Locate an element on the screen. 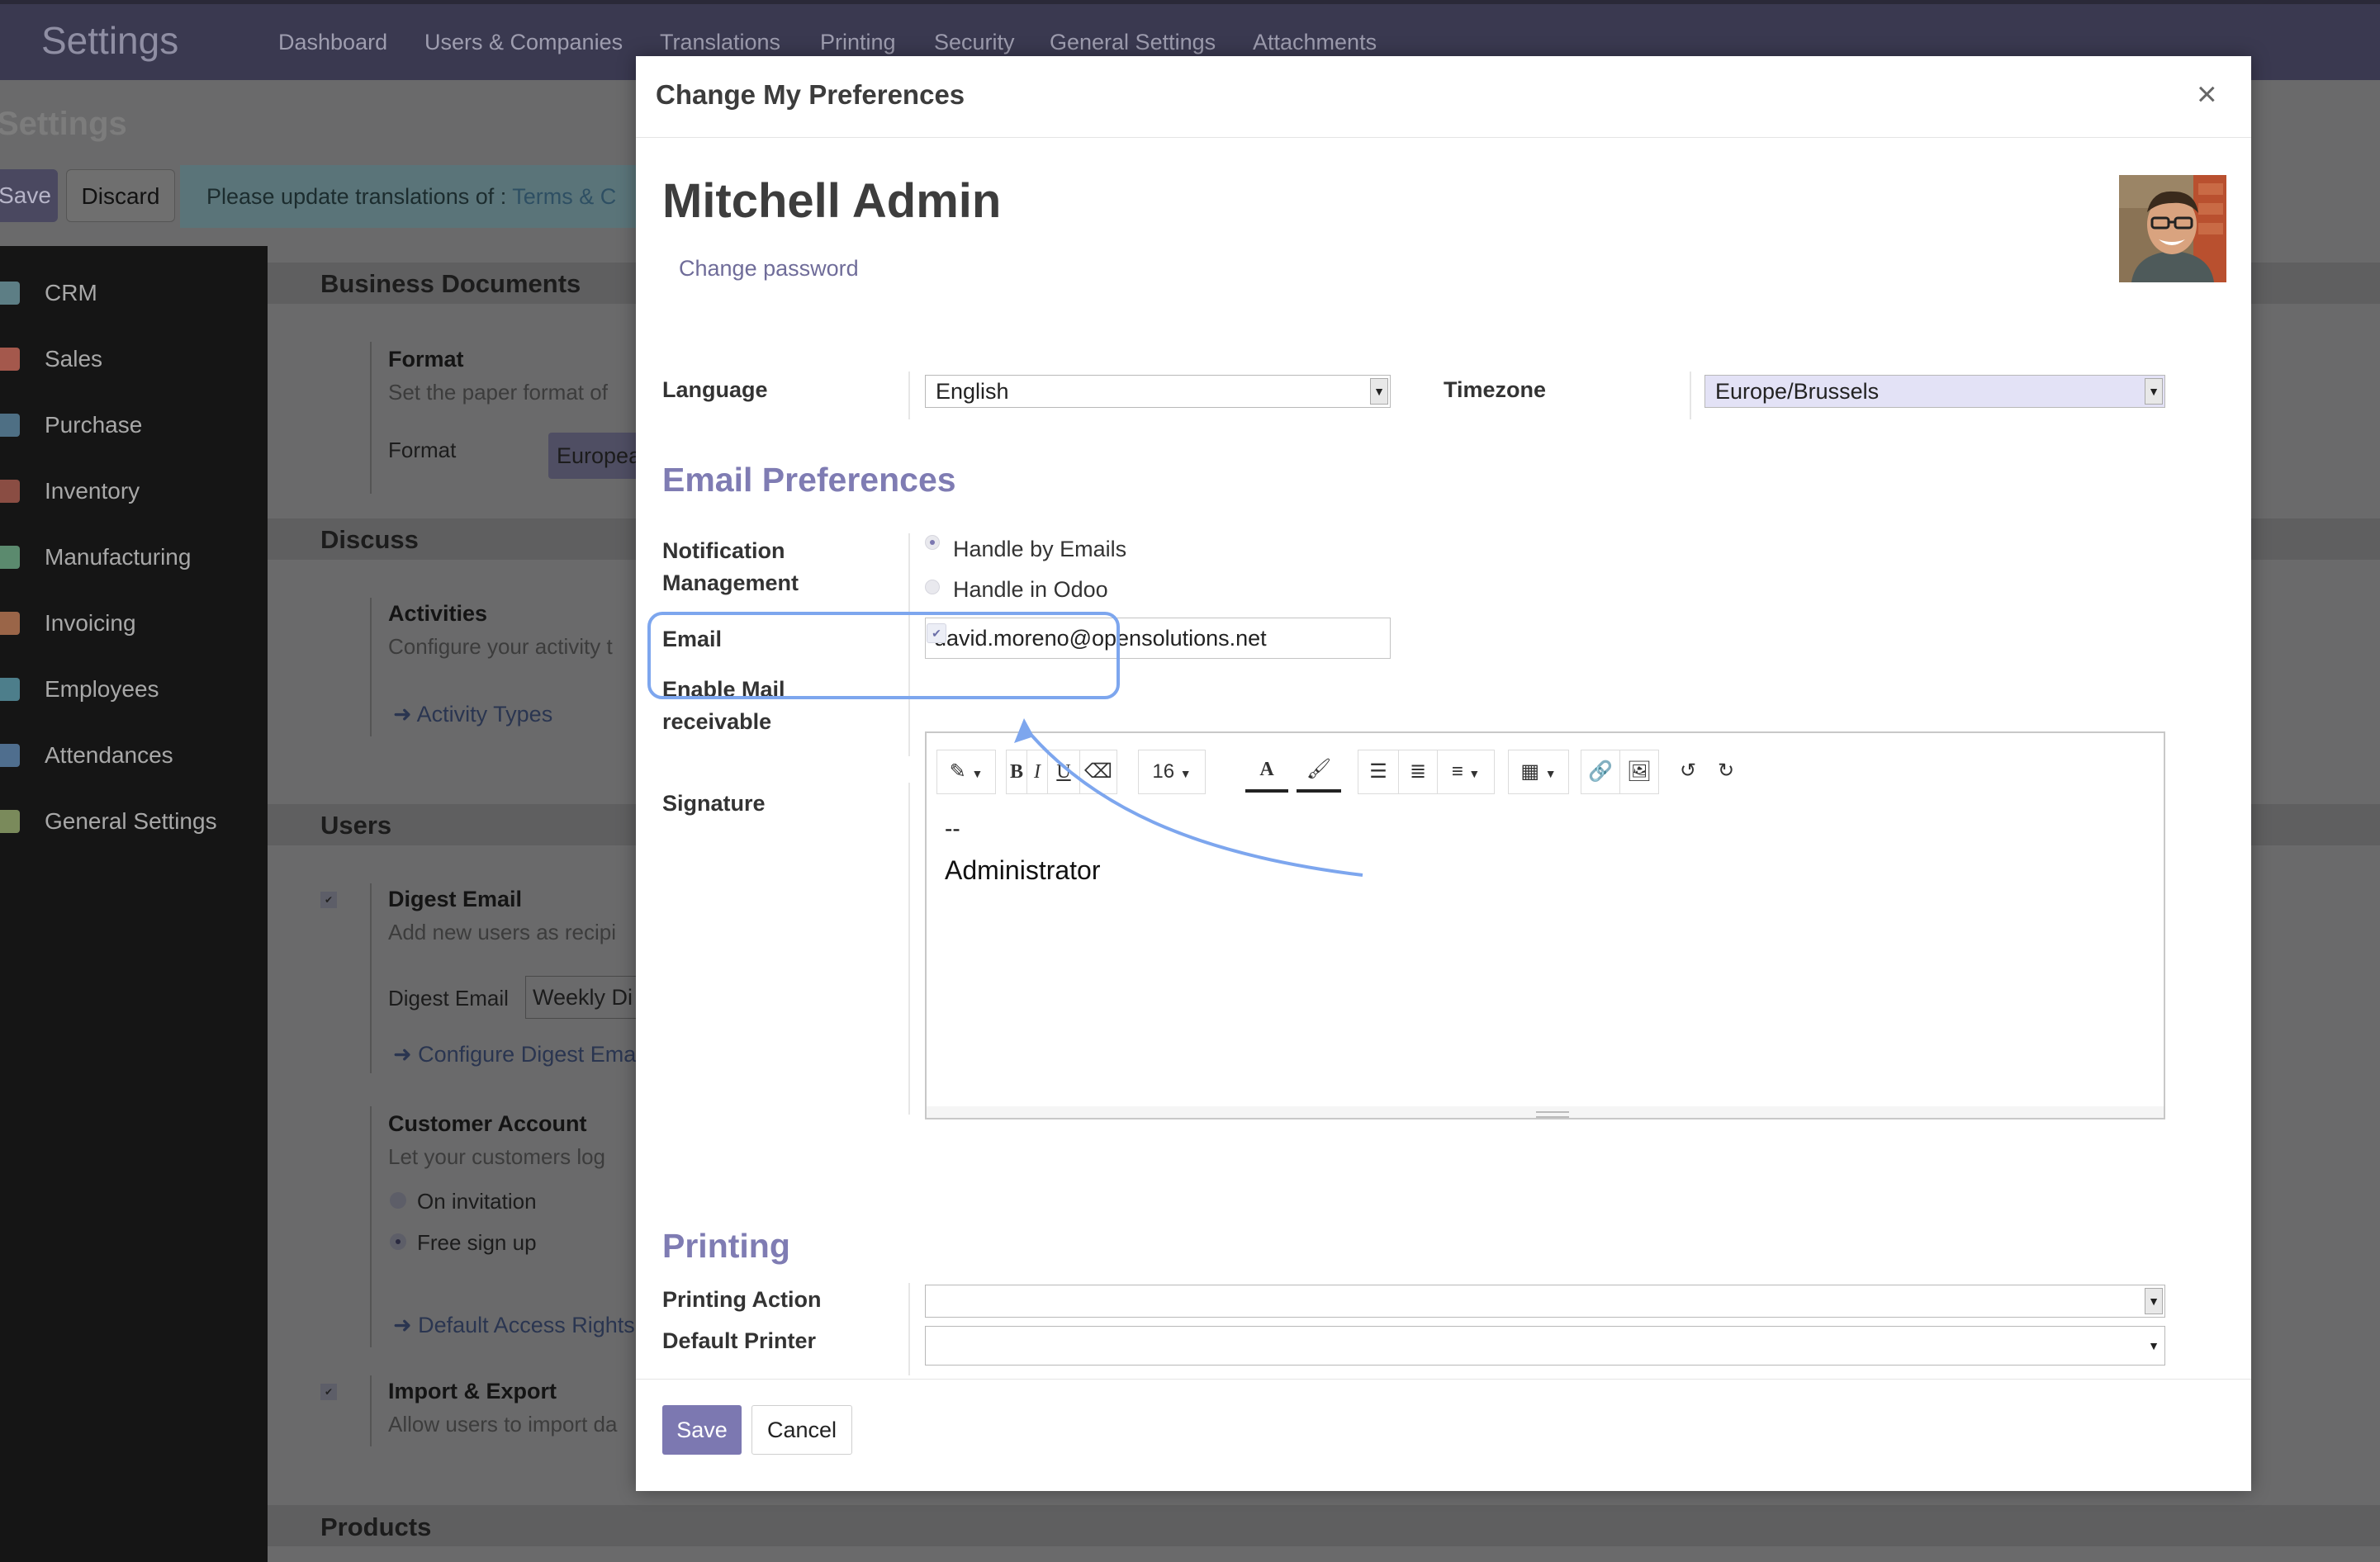  employees-icon is located at coordinates (10, 689).